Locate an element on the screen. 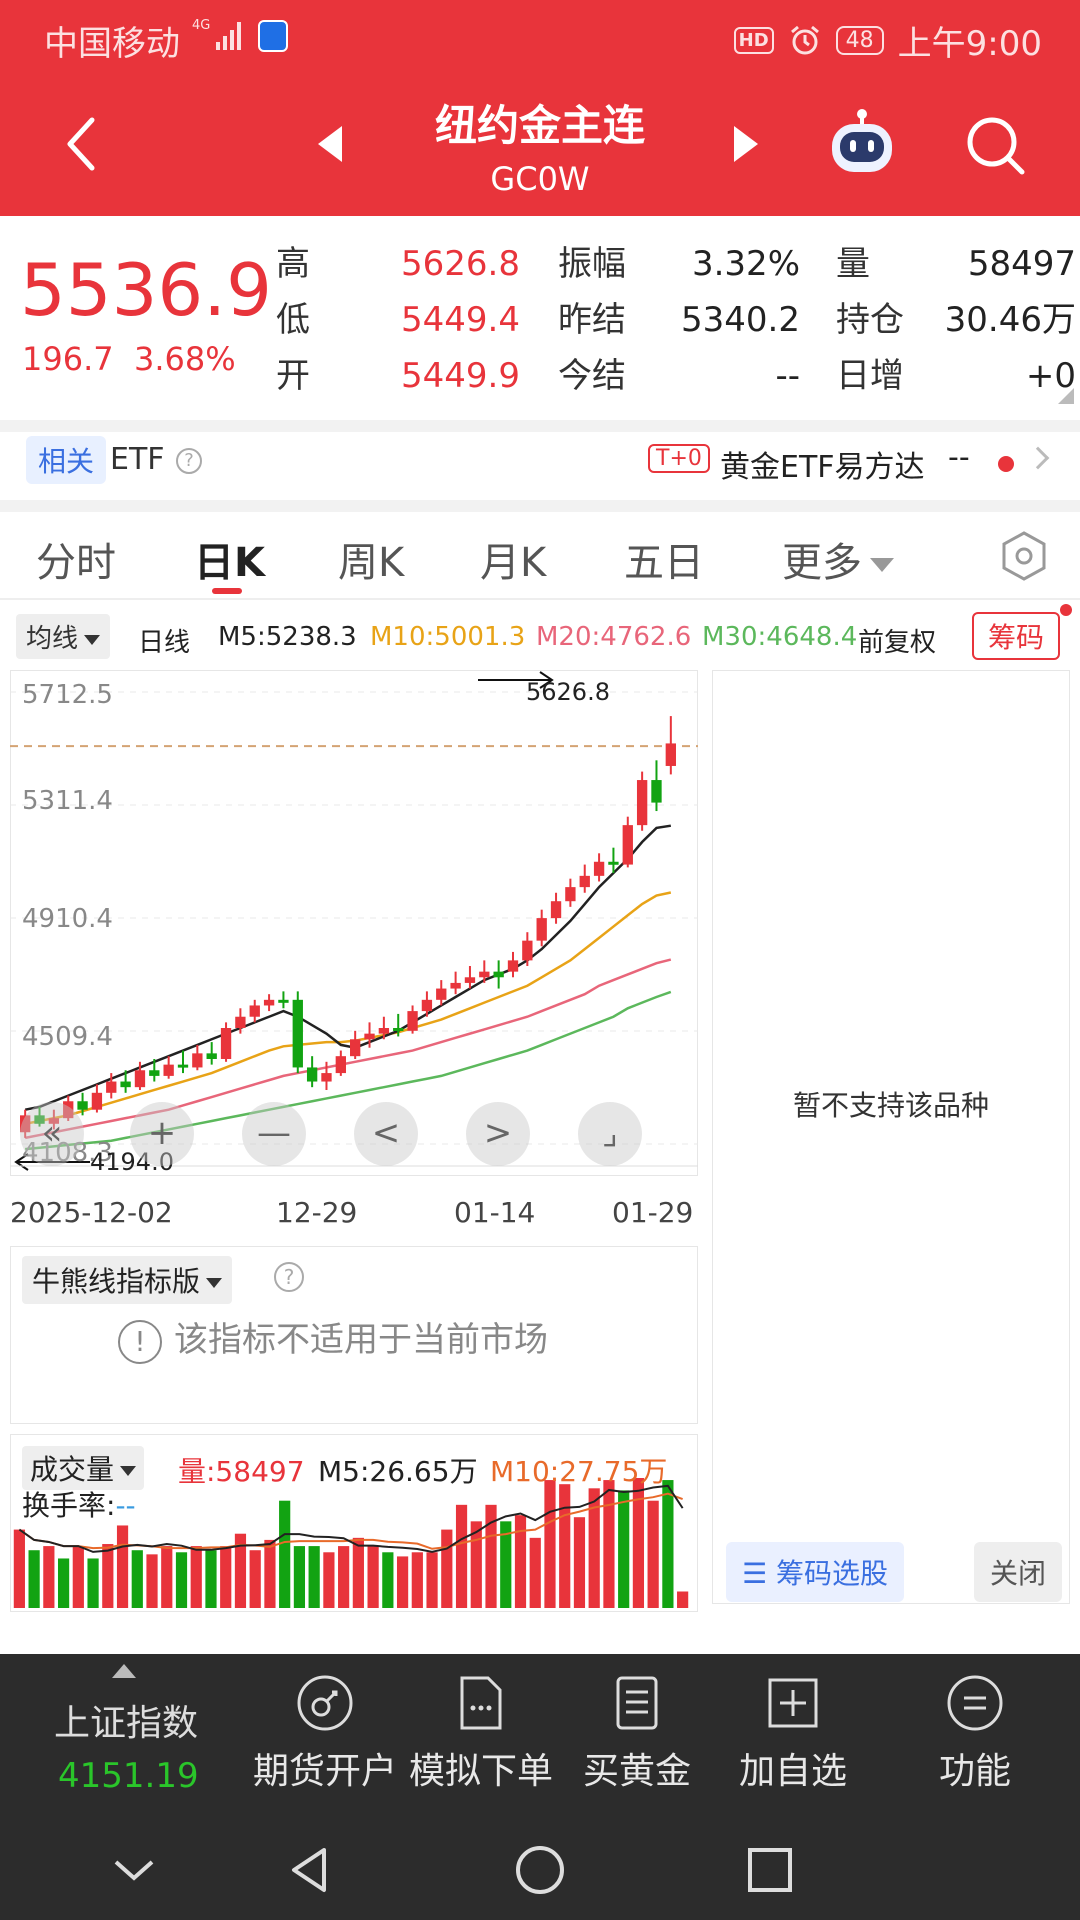 This screenshot has height=1920, width=1080. ma-selector: 均线 is located at coordinates (63, 636).